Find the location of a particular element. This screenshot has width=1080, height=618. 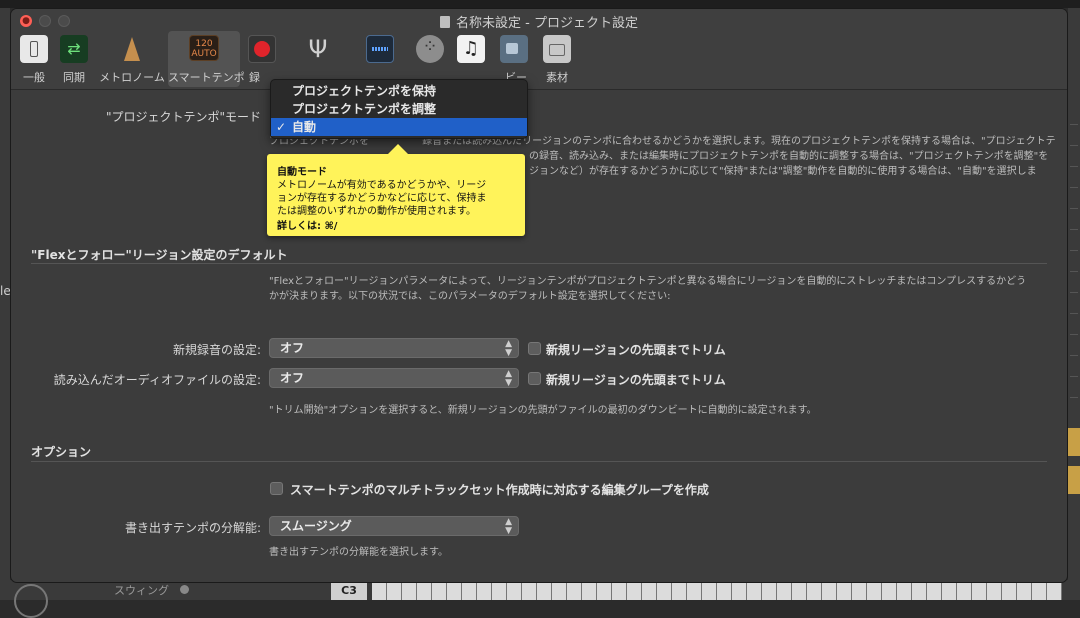

menu-item-adapt-tempo: プロジェクトテンポを調整 is located at coordinates (399, 109).